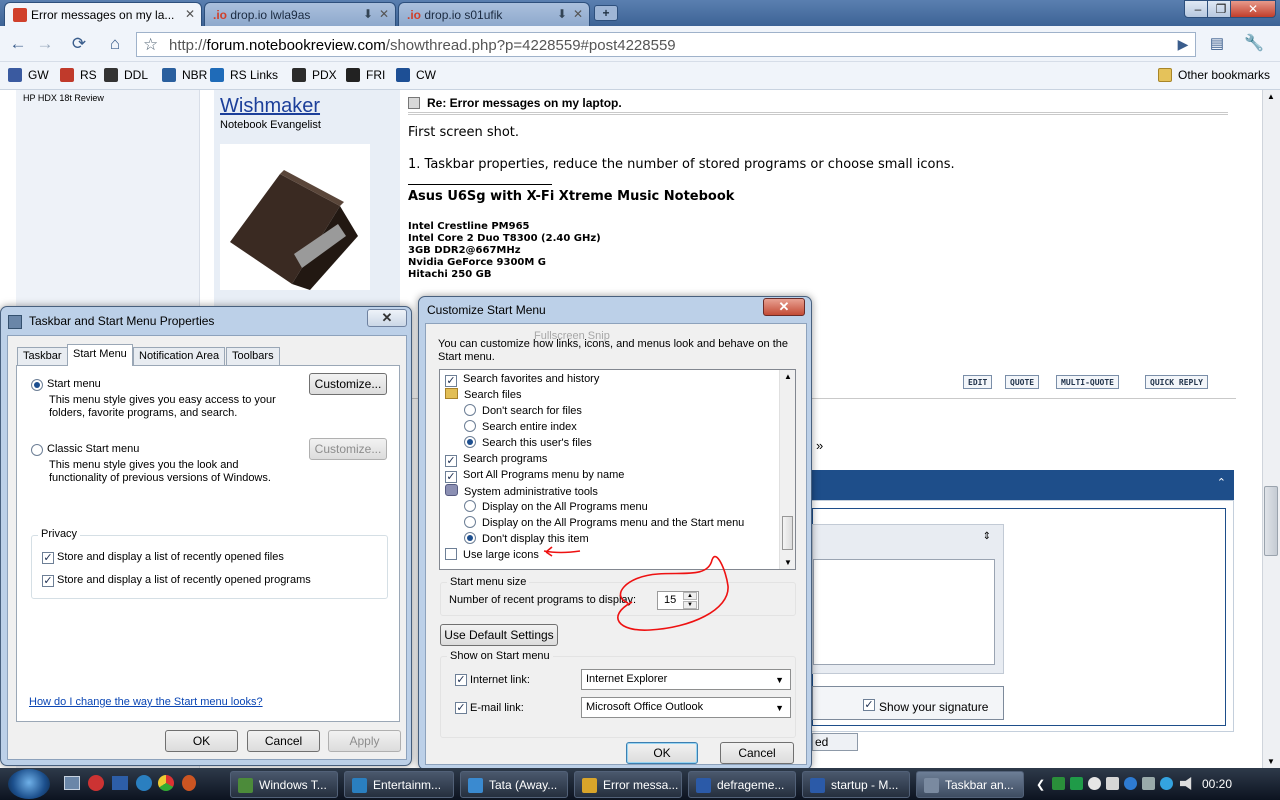 Image resolution: width=1280 pixels, height=800 pixels. What do you see at coordinates (18, 44) in the screenshot?
I see `back-arrow-icon: ←` at bounding box center [18, 44].